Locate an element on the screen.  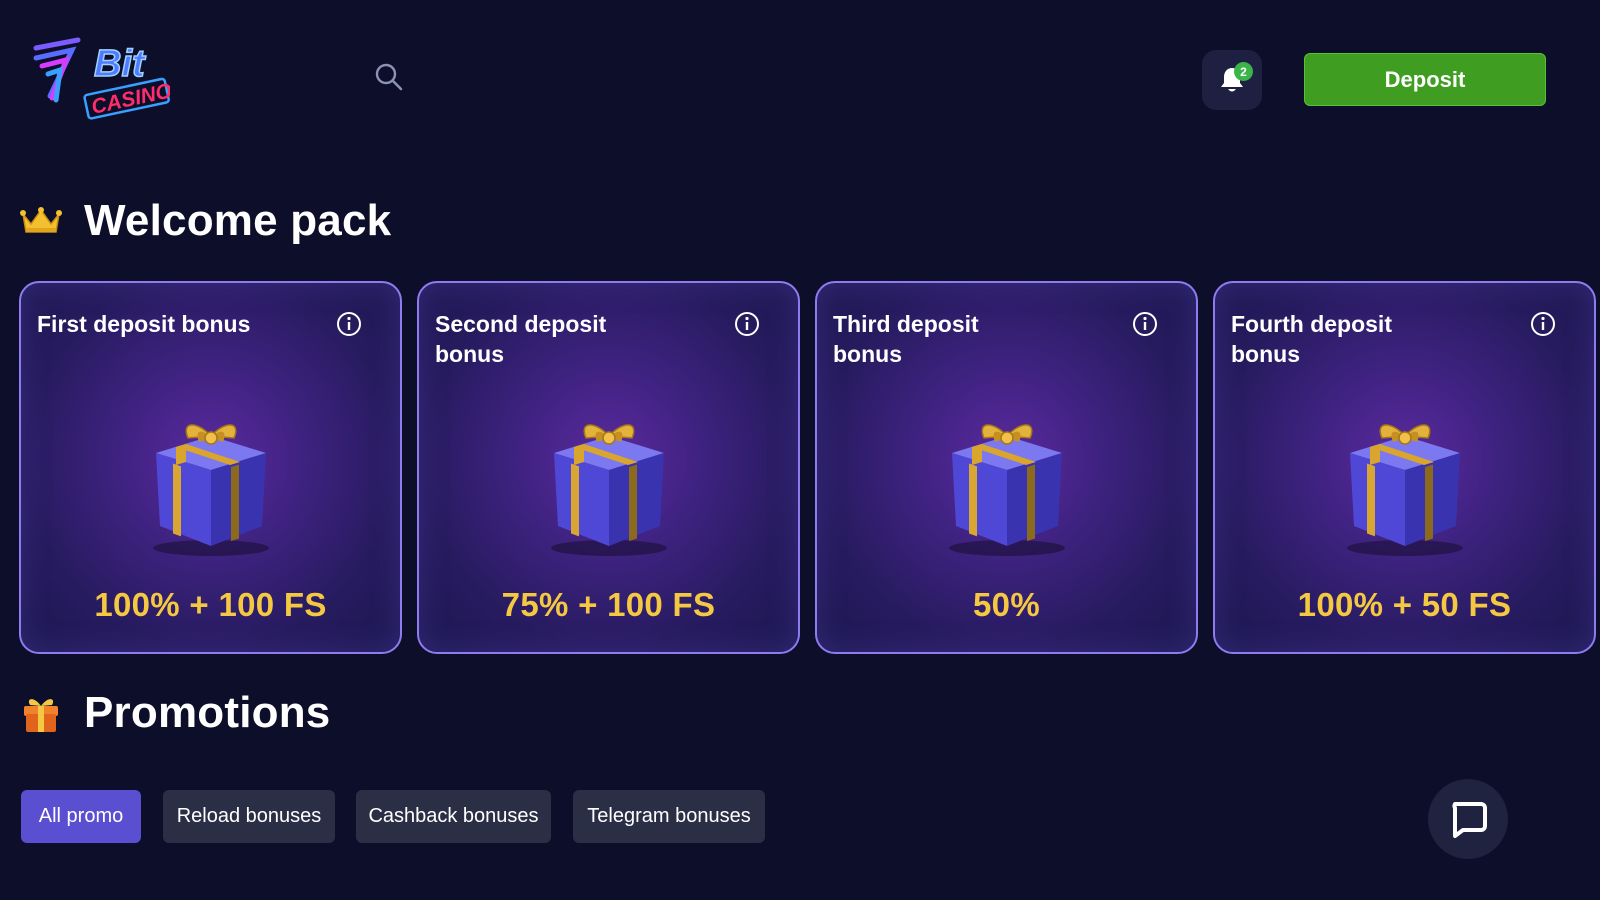
notifications-button: 2 is located at coordinates (1232, 80).